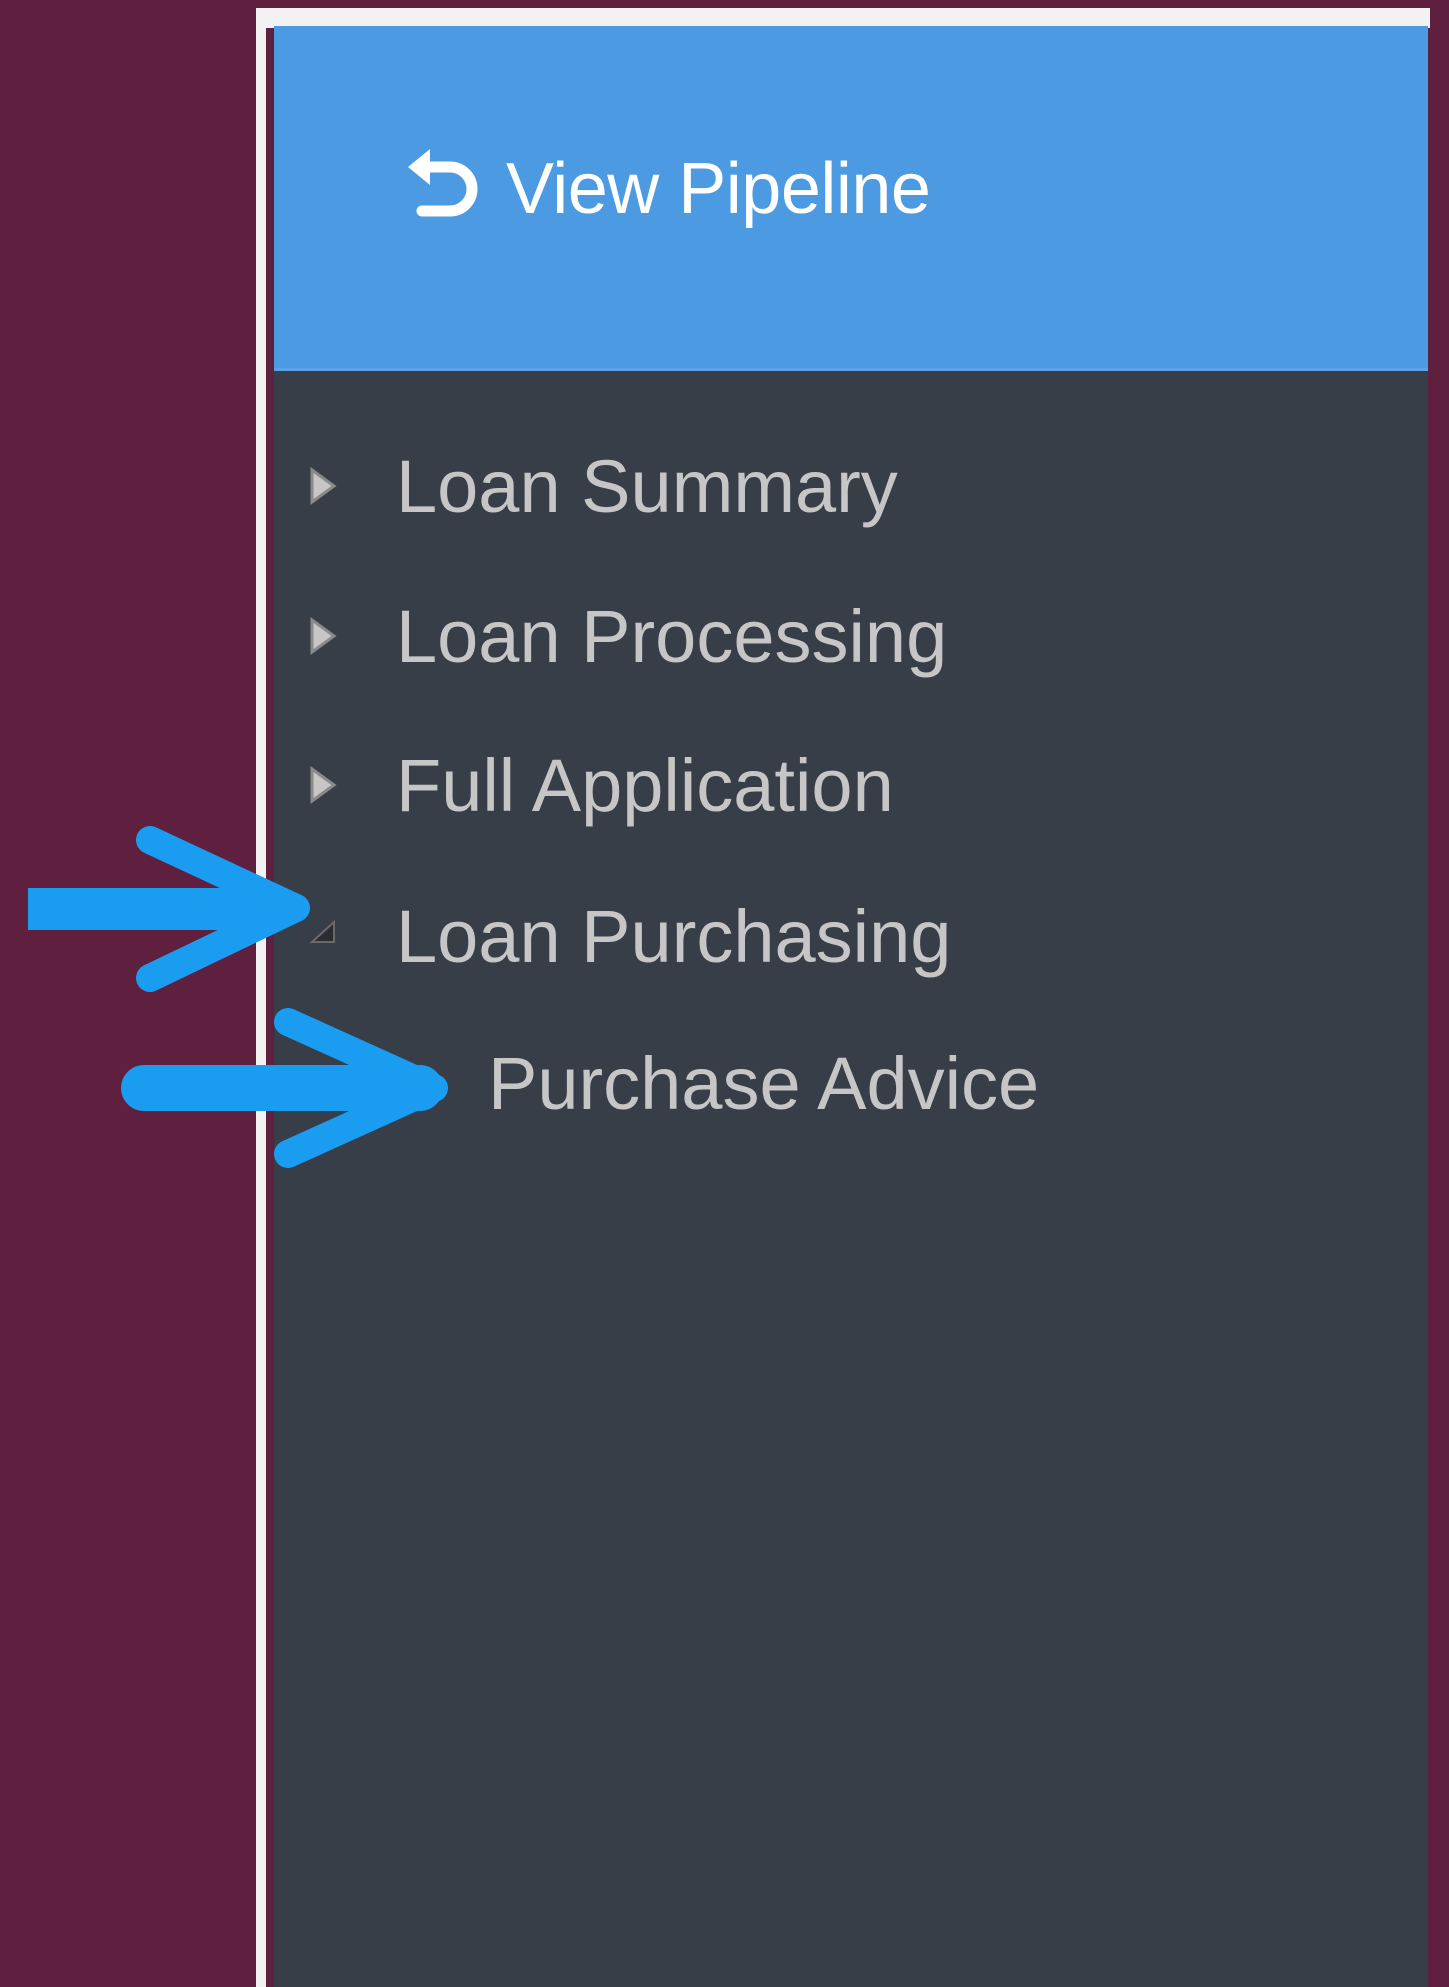 The width and height of the screenshot is (1449, 1987). I want to click on undo-arrow-icon, so click(443, 183).